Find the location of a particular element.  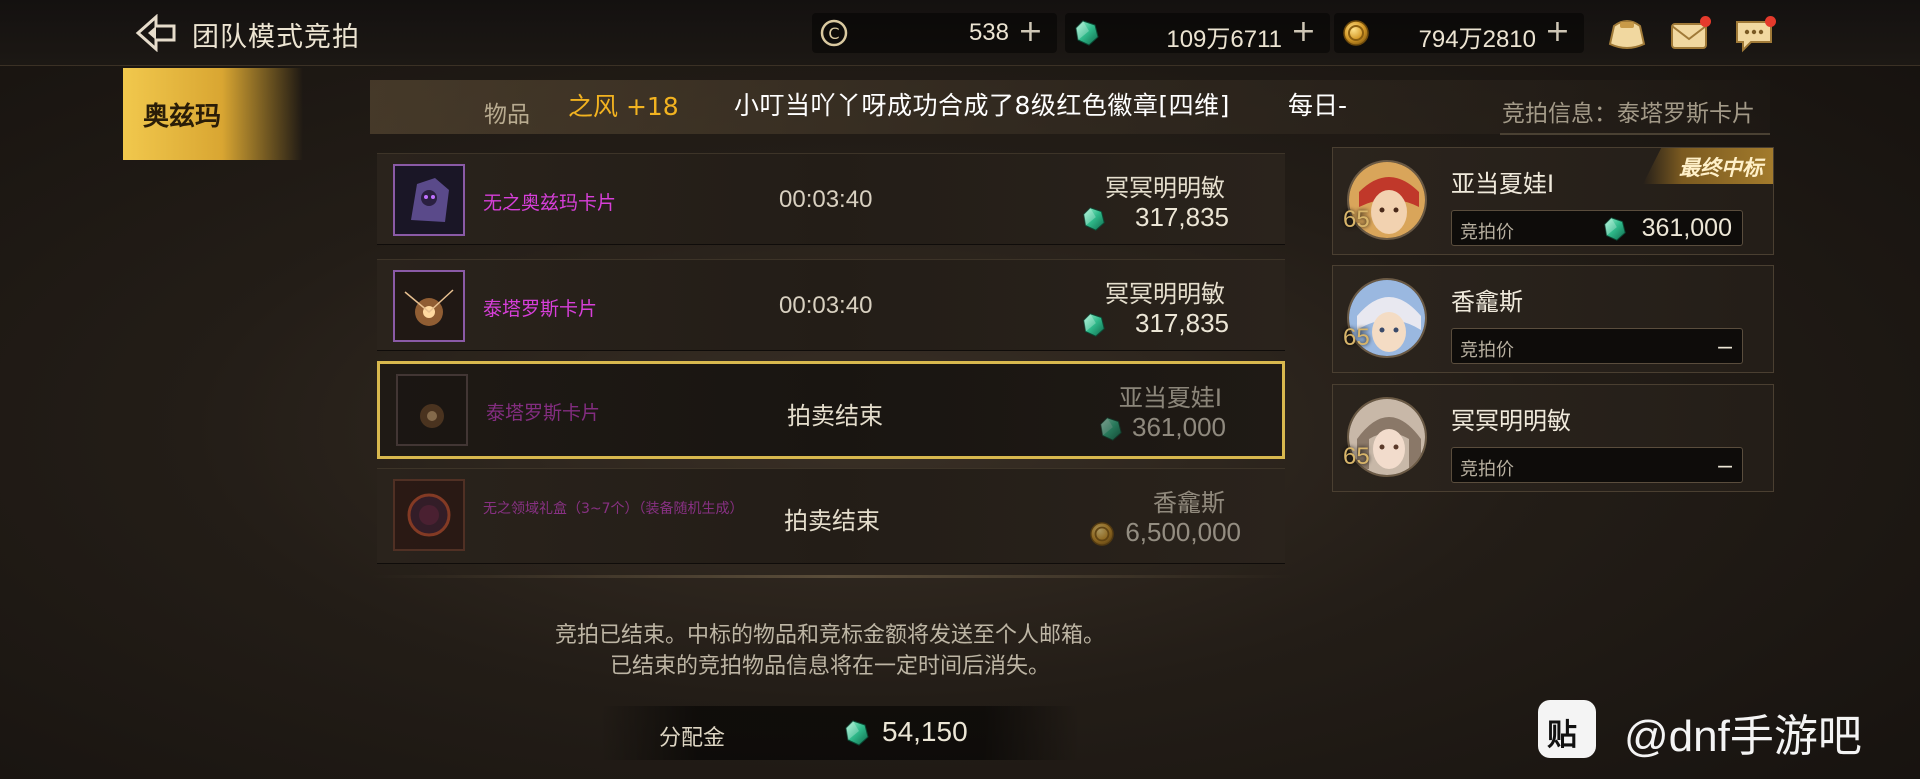

auction-info-label: 竞拍信息：泰塔罗斯卡片 is located at coordinates (1628, 114).